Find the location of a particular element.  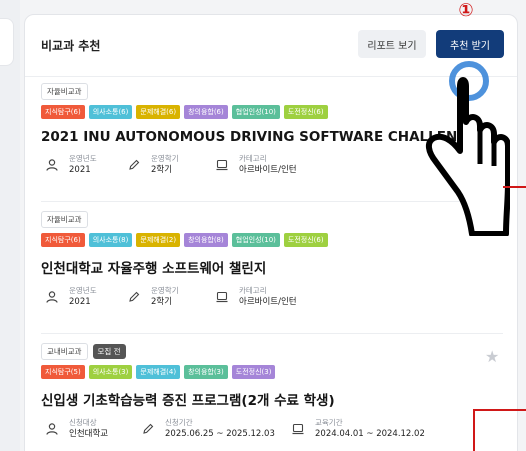

red-annotation-box-left is located at coordinates (474, 430).